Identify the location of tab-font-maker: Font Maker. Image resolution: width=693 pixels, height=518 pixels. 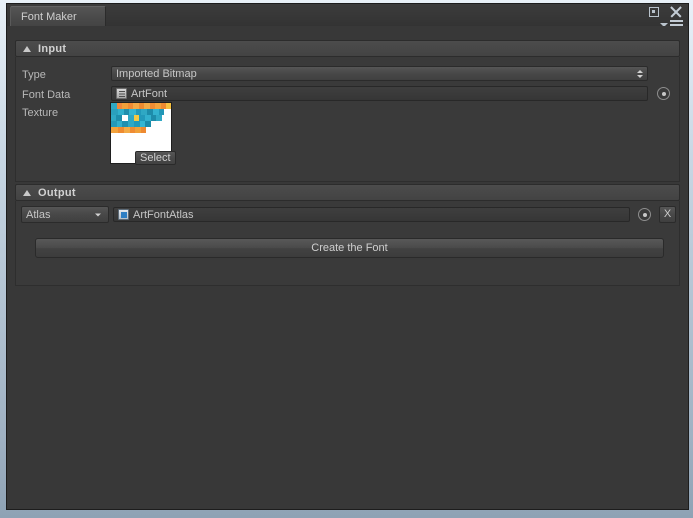
(58, 16).